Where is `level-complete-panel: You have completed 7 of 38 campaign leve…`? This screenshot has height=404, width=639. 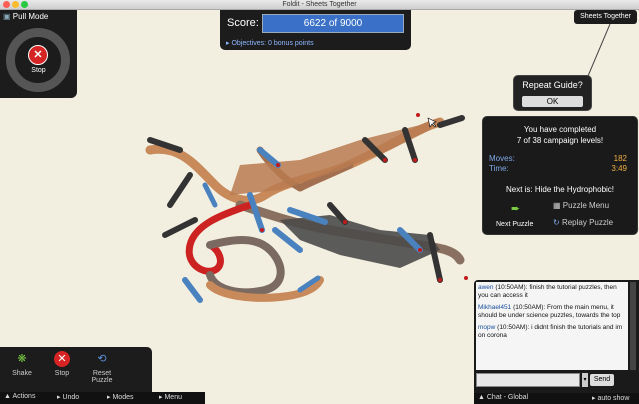 level-complete-panel: You have completed 7 of 38 campaign leve… is located at coordinates (560, 175).